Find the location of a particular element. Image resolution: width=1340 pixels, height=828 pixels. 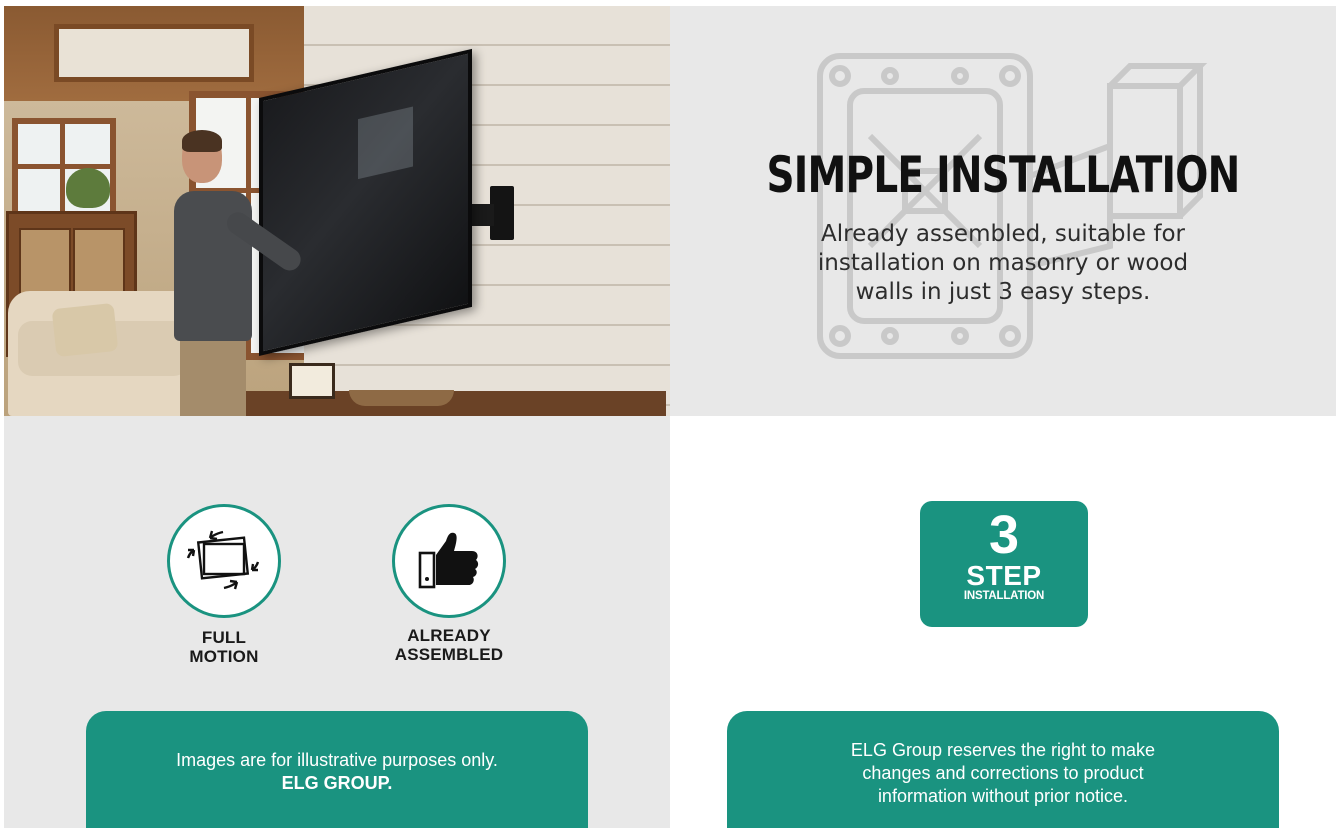

feature-full-motion: FULL MOTION is located at coordinates (224, 585).